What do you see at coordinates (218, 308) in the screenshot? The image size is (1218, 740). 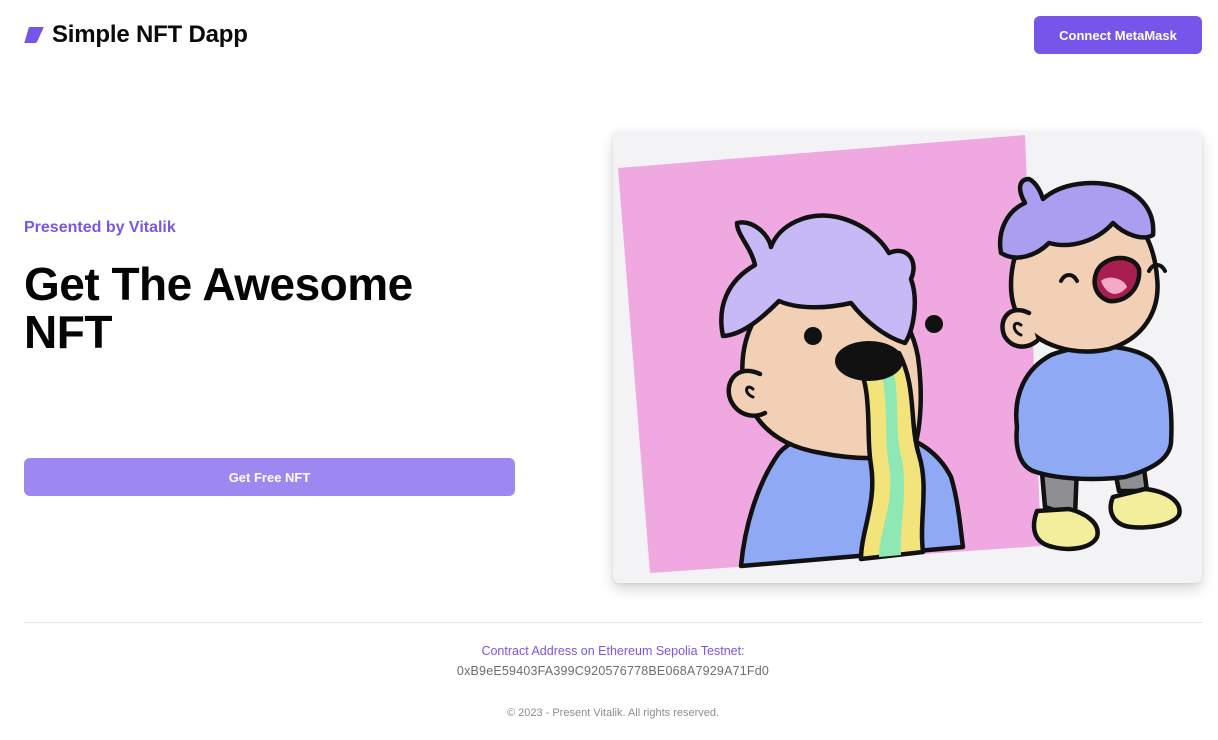 I see `page-title: Get The Awesome NFT` at bounding box center [218, 308].